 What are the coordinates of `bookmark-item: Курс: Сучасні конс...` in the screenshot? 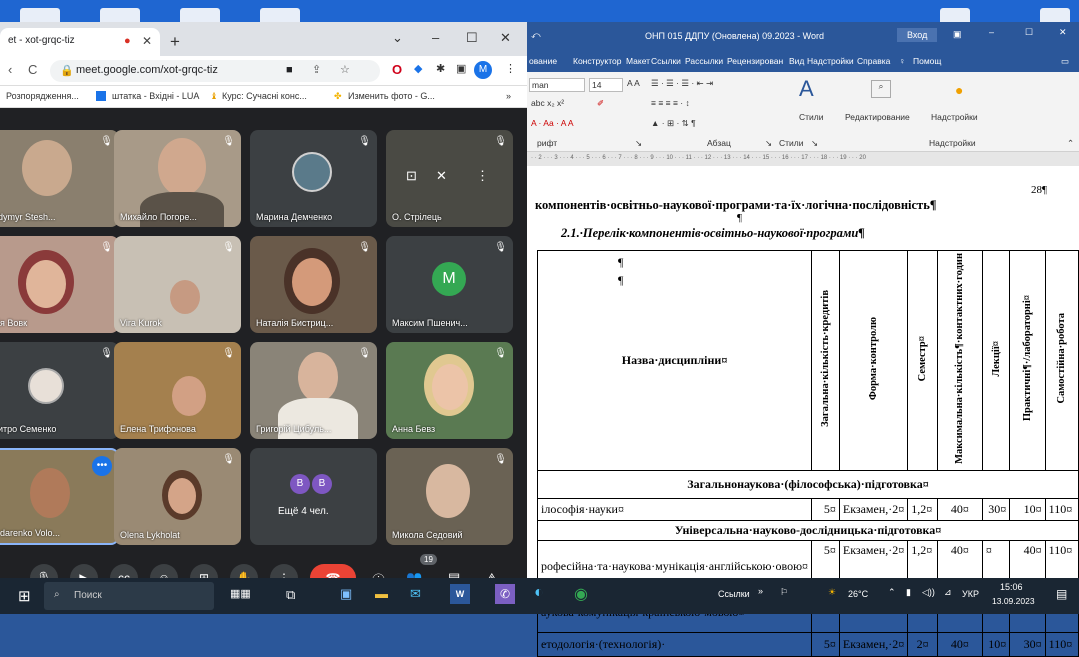 It's located at (264, 96).